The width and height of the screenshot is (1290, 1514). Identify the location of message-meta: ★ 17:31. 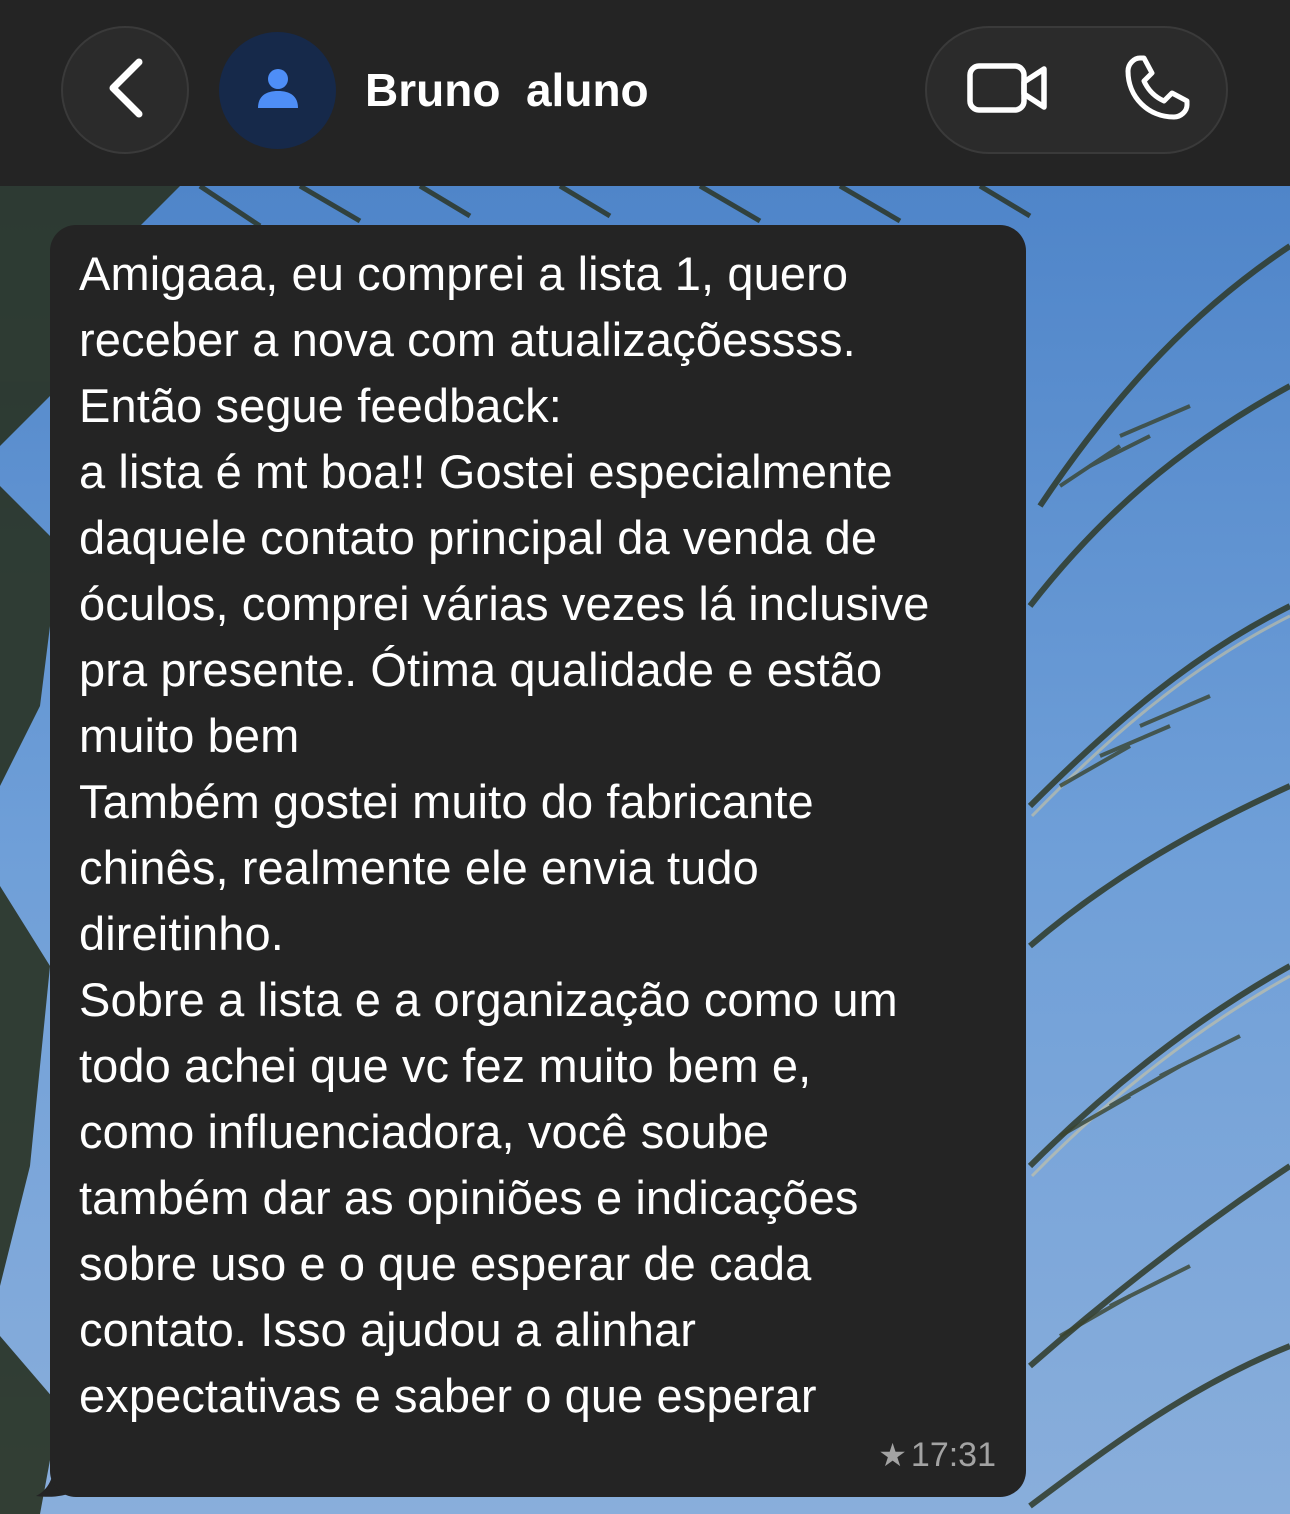
(937, 1455).